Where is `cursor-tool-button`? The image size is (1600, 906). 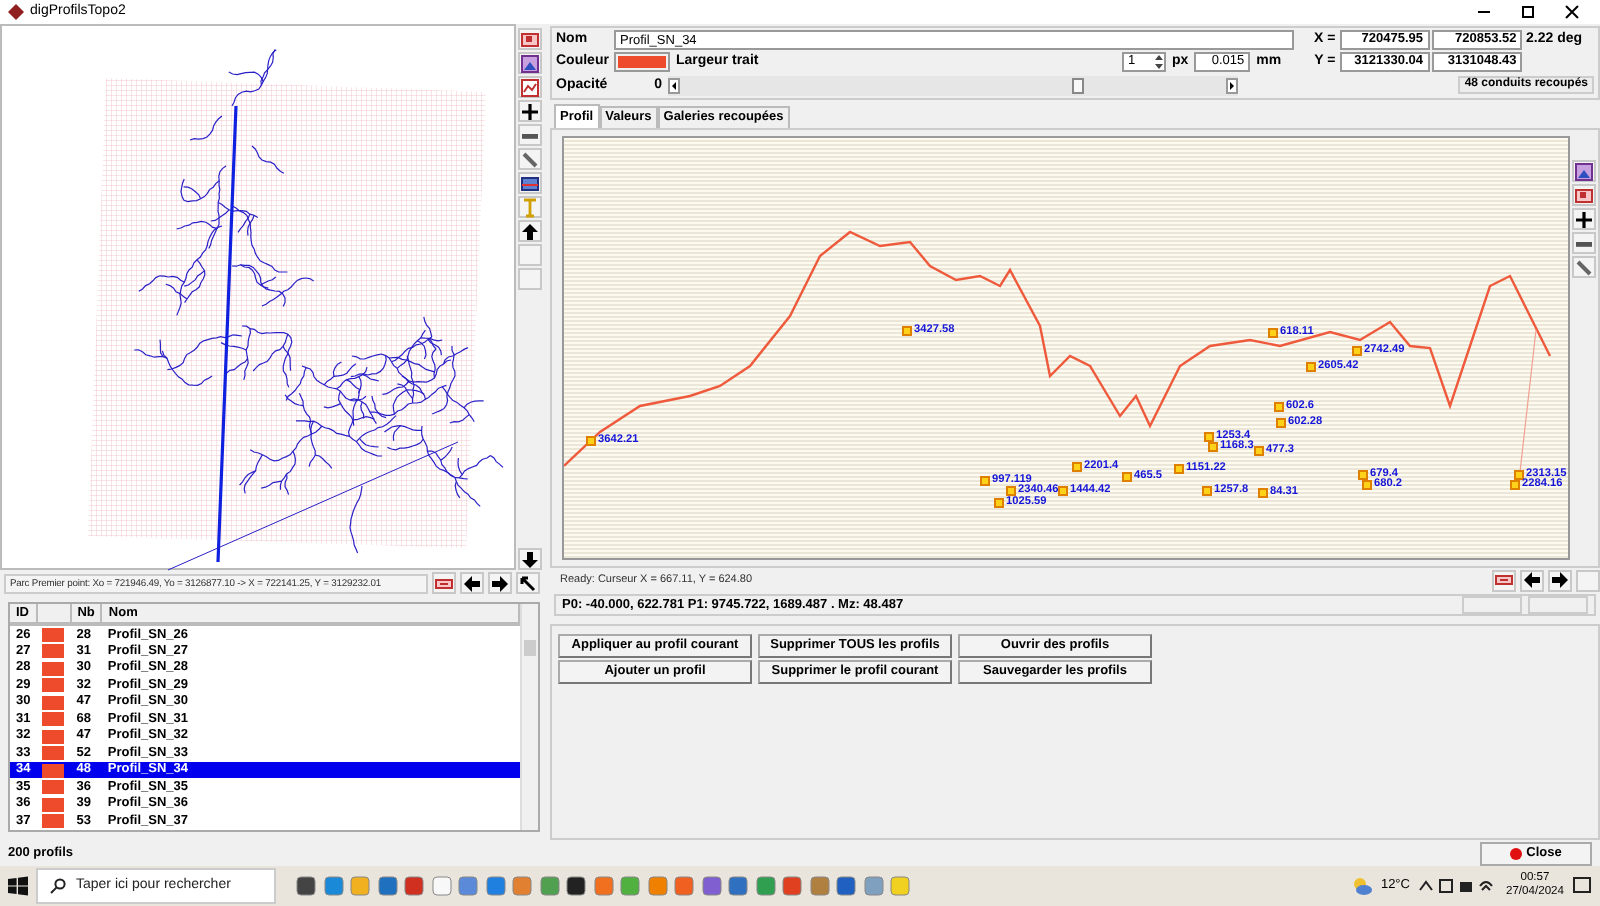
cursor-tool-button is located at coordinates (528, 583).